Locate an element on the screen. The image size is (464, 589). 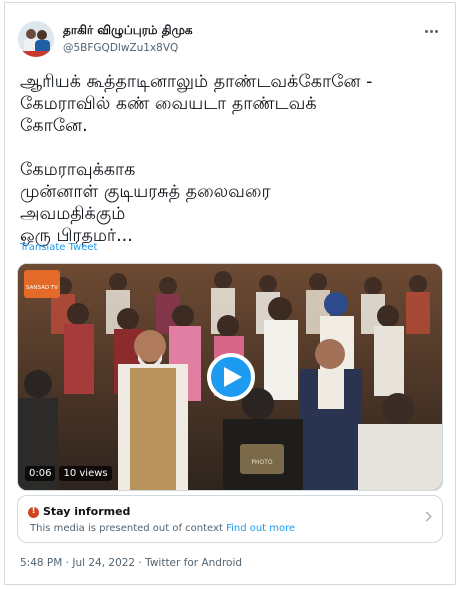
more-dots-icon is located at coordinates (431, 31).